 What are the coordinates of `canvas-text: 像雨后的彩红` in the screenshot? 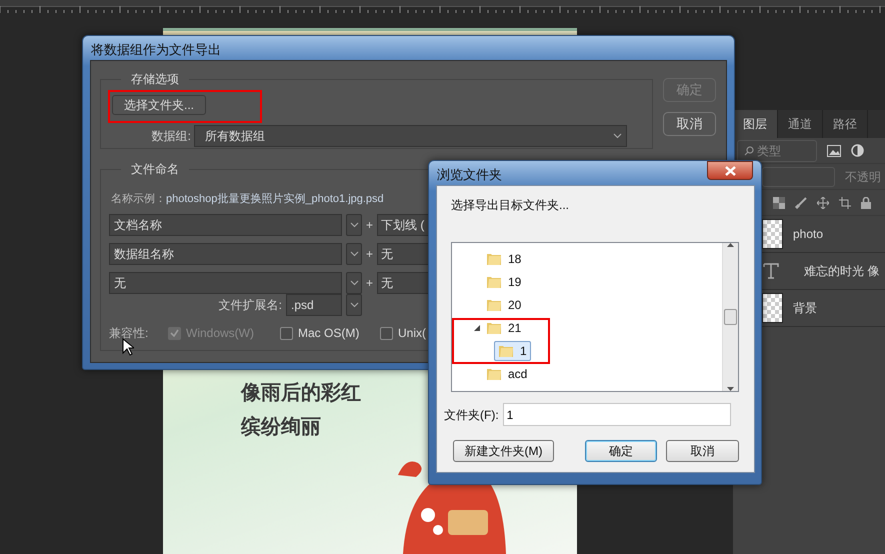 It's located at (301, 393).